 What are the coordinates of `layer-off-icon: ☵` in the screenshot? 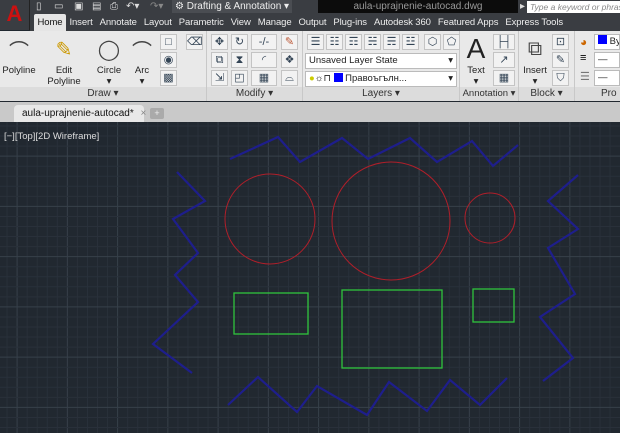 It's located at (372, 42).